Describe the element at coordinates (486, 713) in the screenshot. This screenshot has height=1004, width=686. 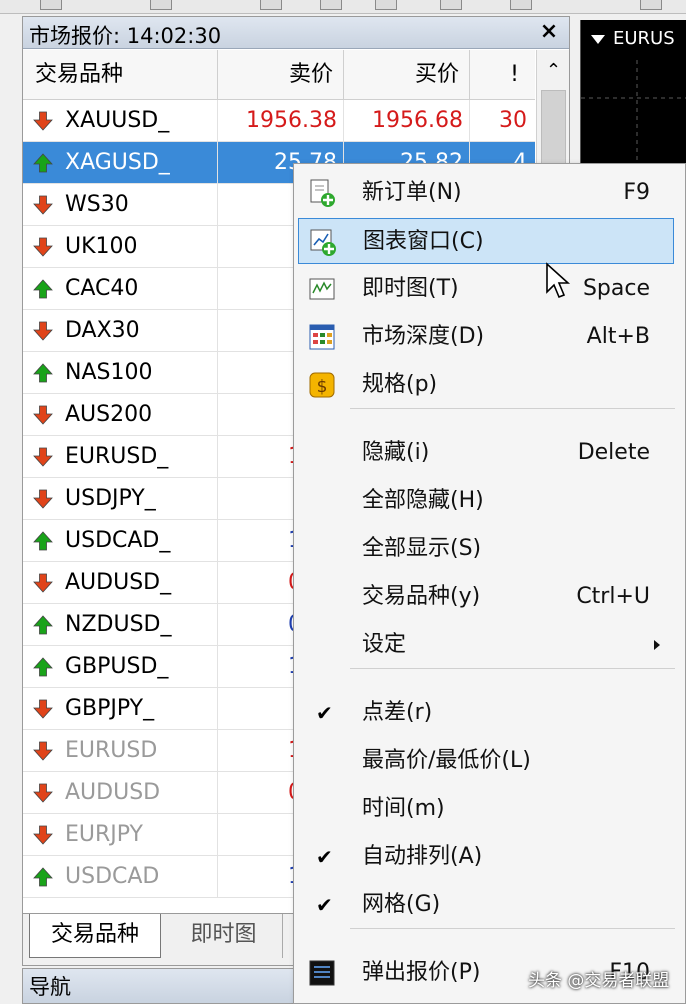
I see `menu-item-11: ✔ 点差(r)` at that location.